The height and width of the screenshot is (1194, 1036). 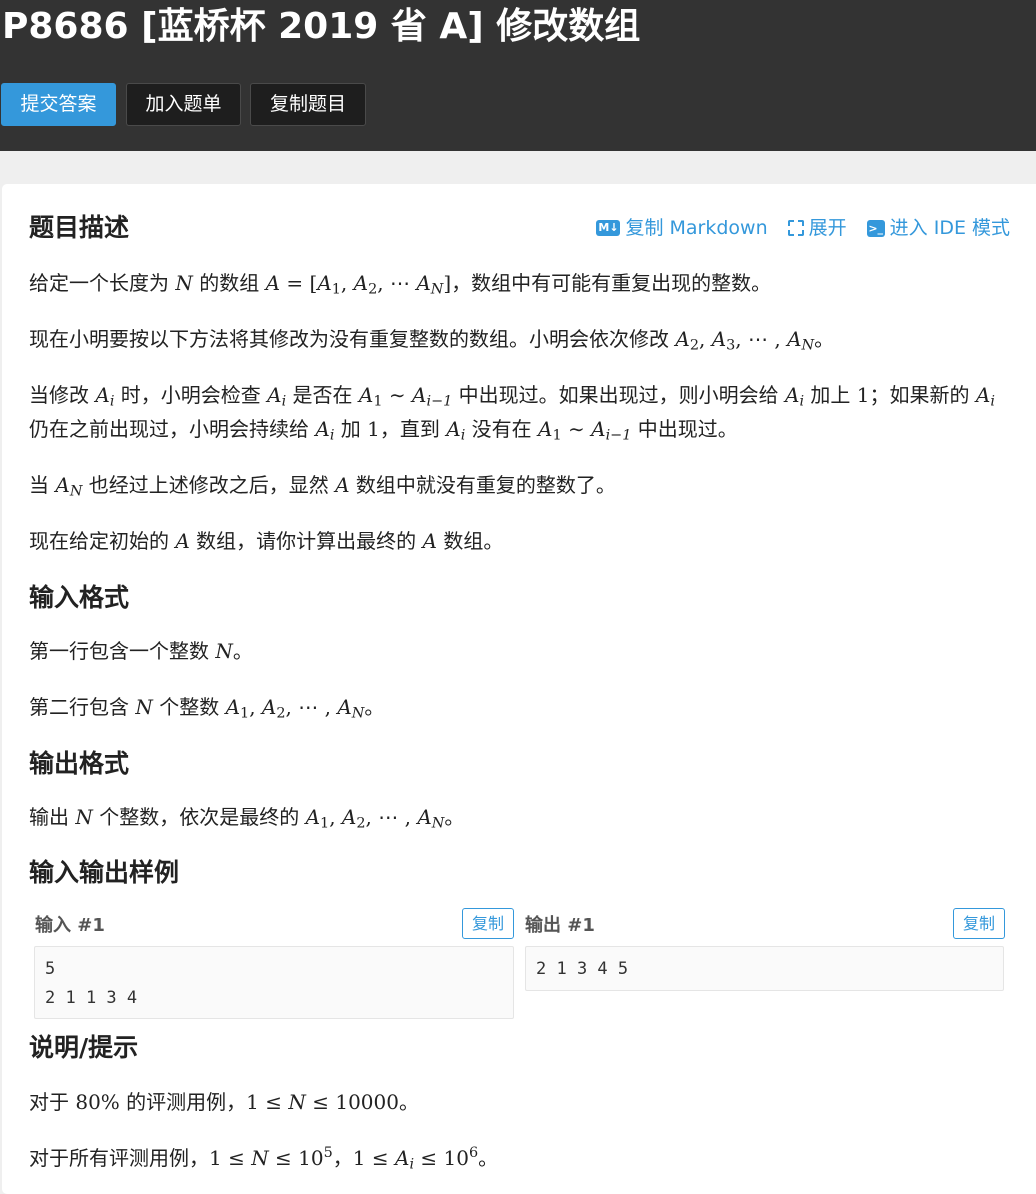 I want to click on sample-output-label: 输出 #1, so click(x=560, y=925).